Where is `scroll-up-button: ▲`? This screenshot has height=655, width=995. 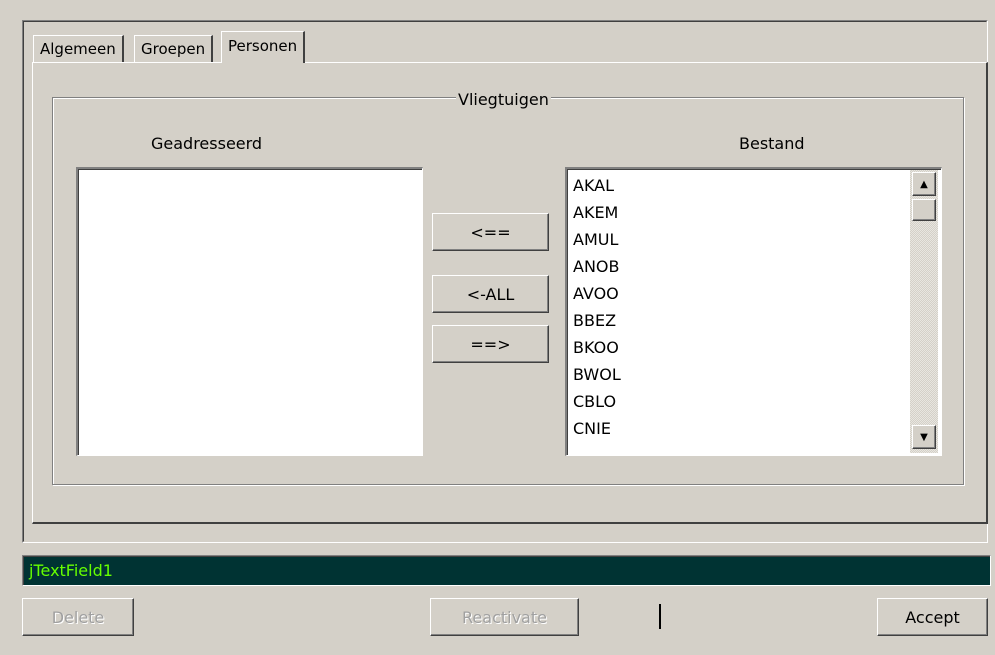 scroll-up-button: ▲ is located at coordinates (924, 184).